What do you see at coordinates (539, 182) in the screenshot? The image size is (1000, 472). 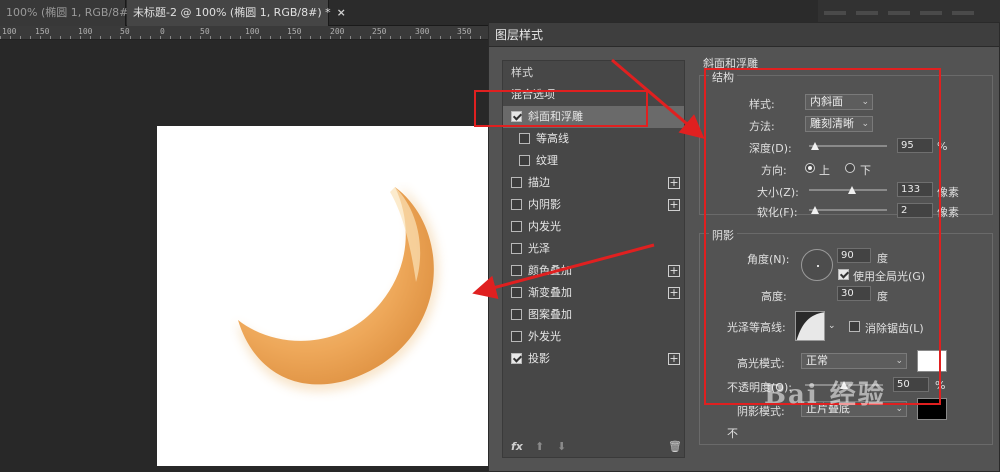 I see `style-item-label: 描边` at bounding box center [539, 182].